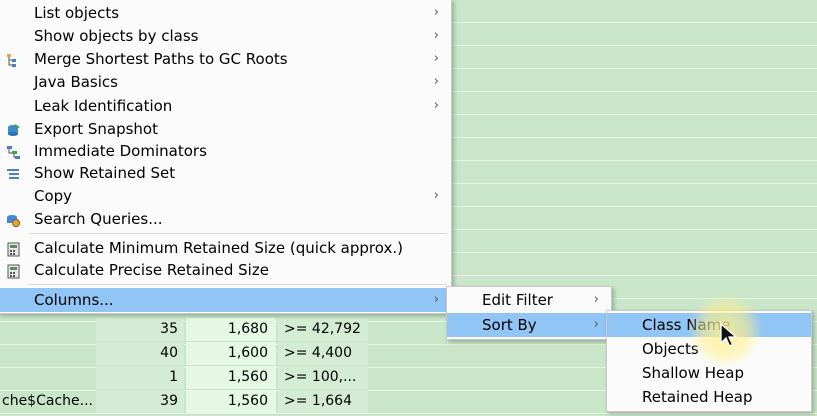 The width and height of the screenshot is (817, 416). I want to click on menu-item-class-name: Class Name, so click(709, 325).